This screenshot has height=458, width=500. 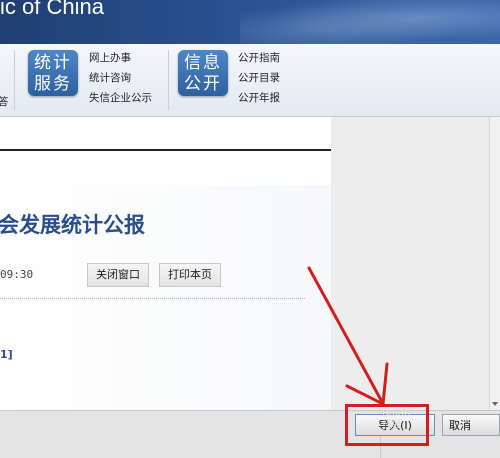 What do you see at coordinates (203, 62) in the screenshot?
I see `info-disclosure-badge-line1: 信息` at bounding box center [203, 62].